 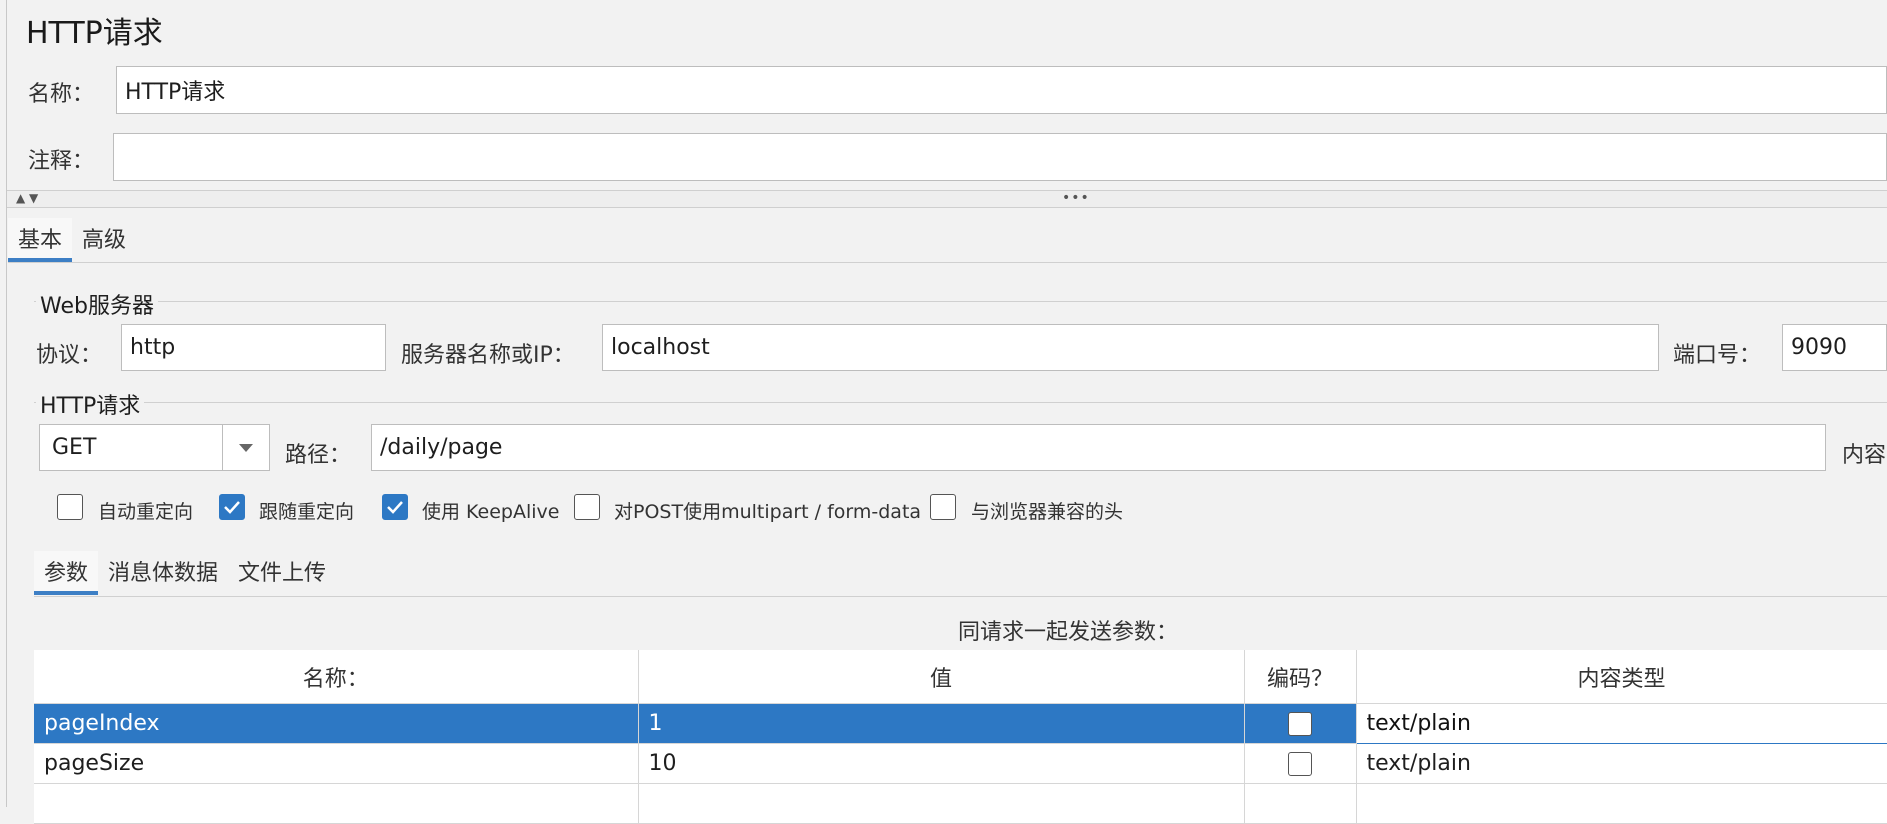 What do you see at coordinates (336, 763) in the screenshot?
I see `param-name-cell: pageSize` at bounding box center [336, 763].